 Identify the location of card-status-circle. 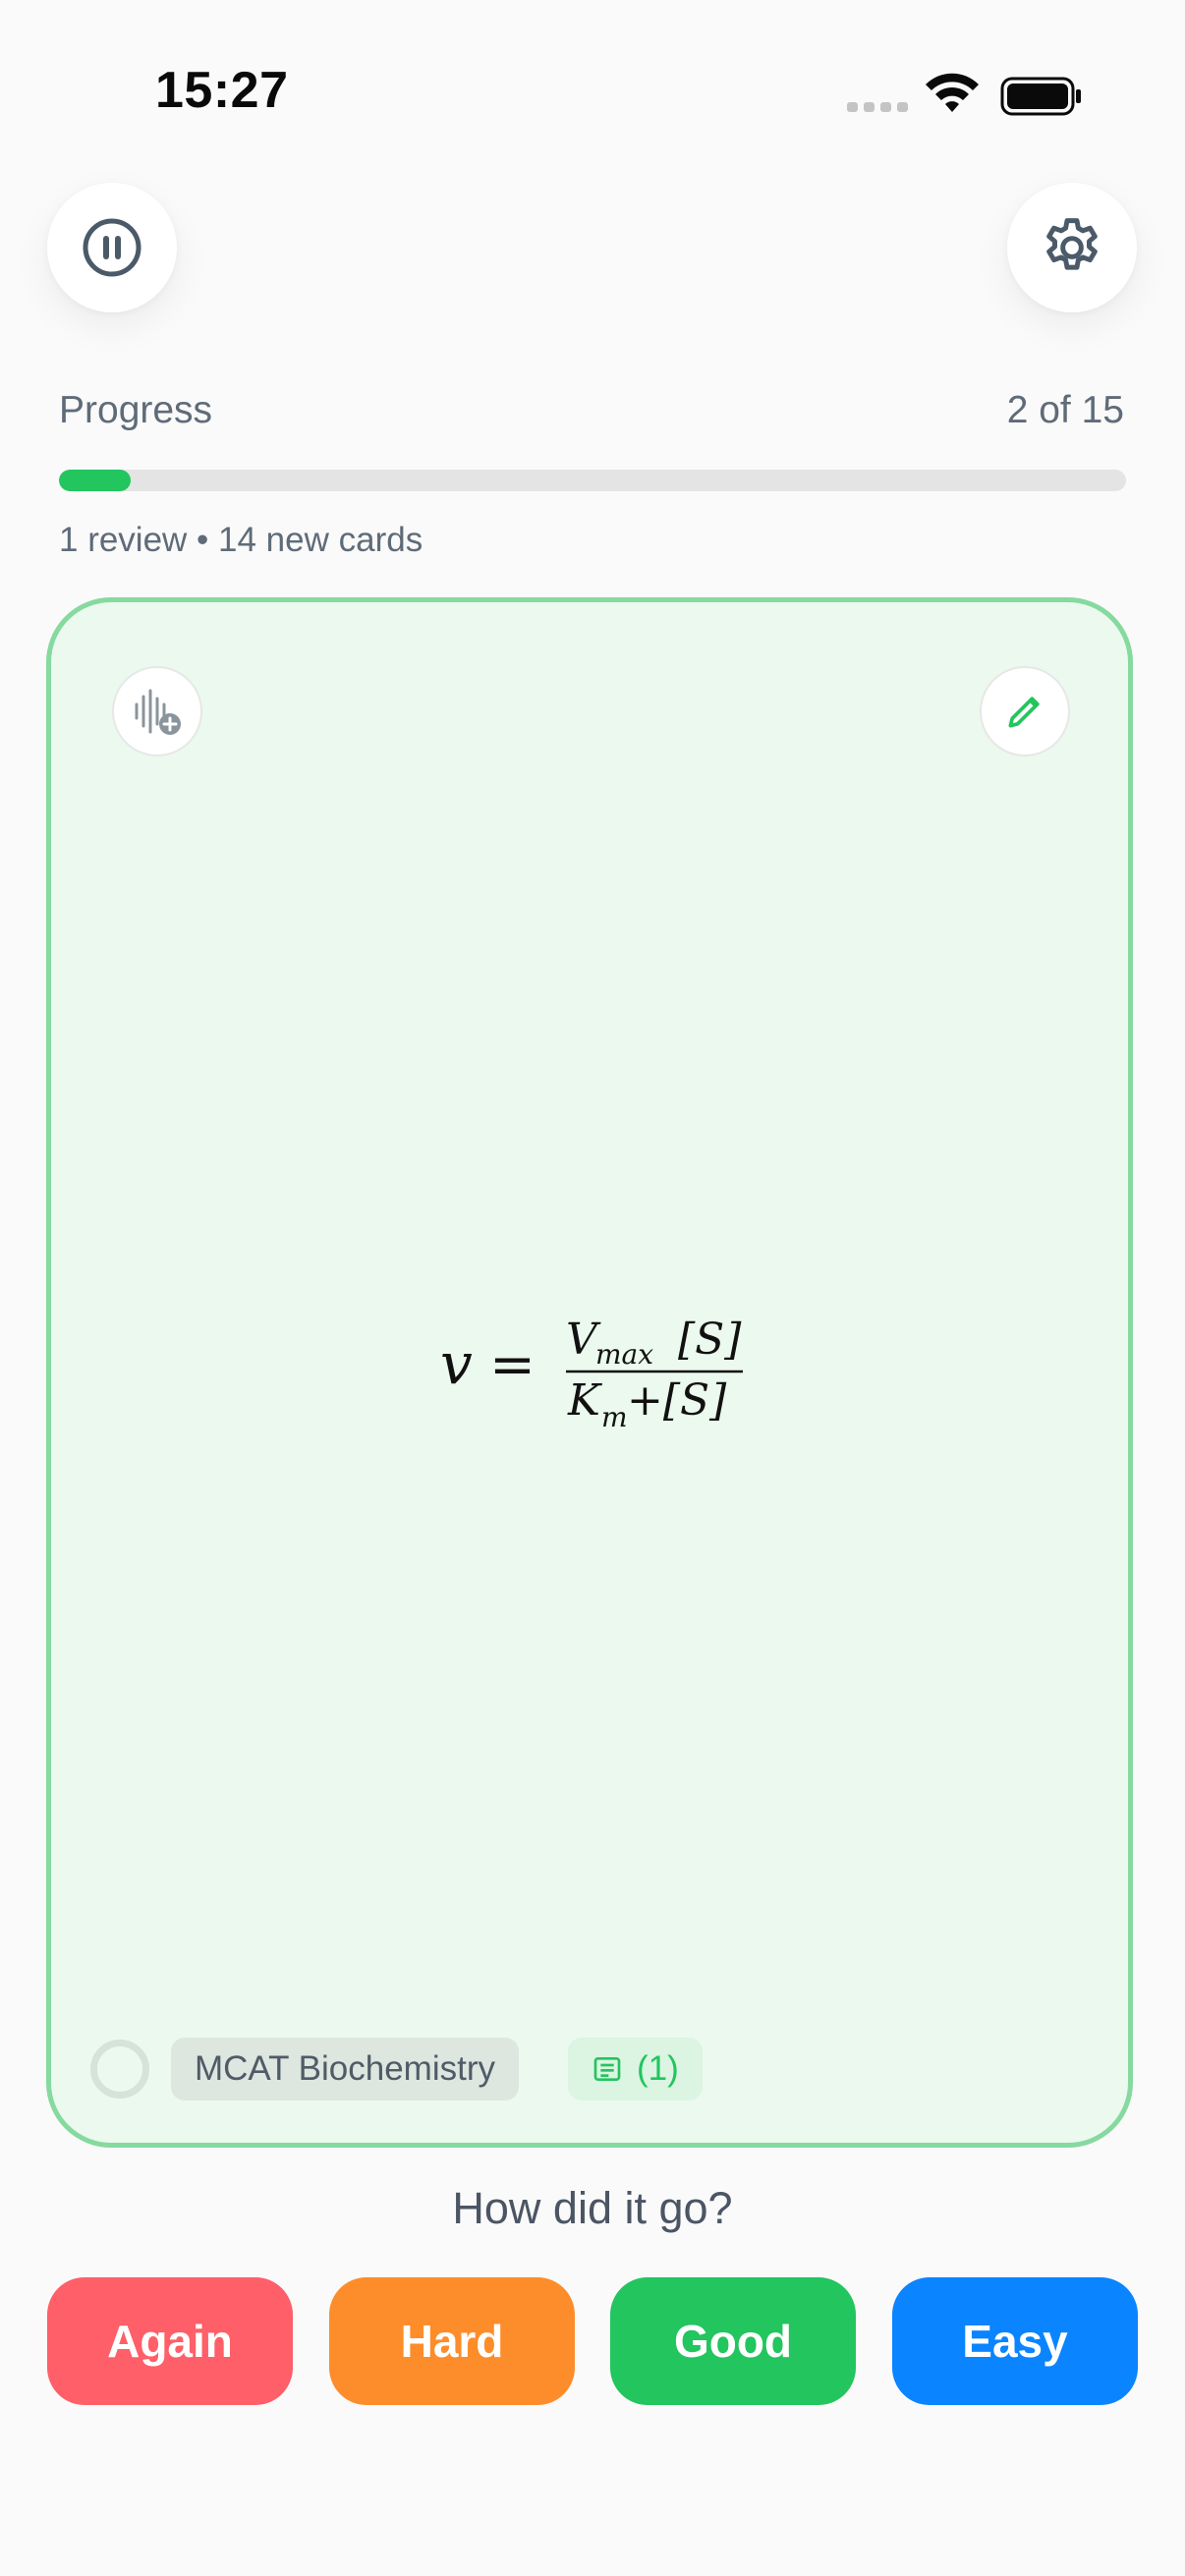
(120, 2069).